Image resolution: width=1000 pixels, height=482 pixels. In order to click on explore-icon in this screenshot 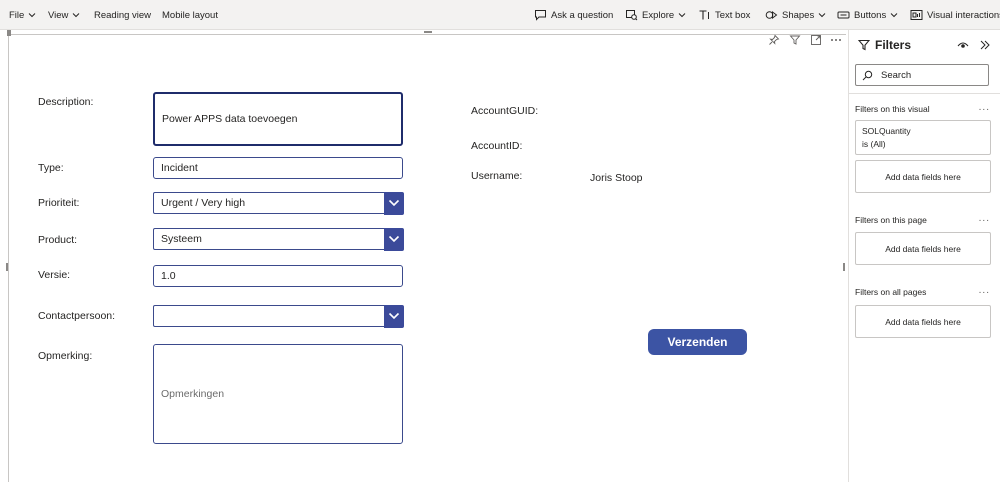, I will do `click(632, 15)`.